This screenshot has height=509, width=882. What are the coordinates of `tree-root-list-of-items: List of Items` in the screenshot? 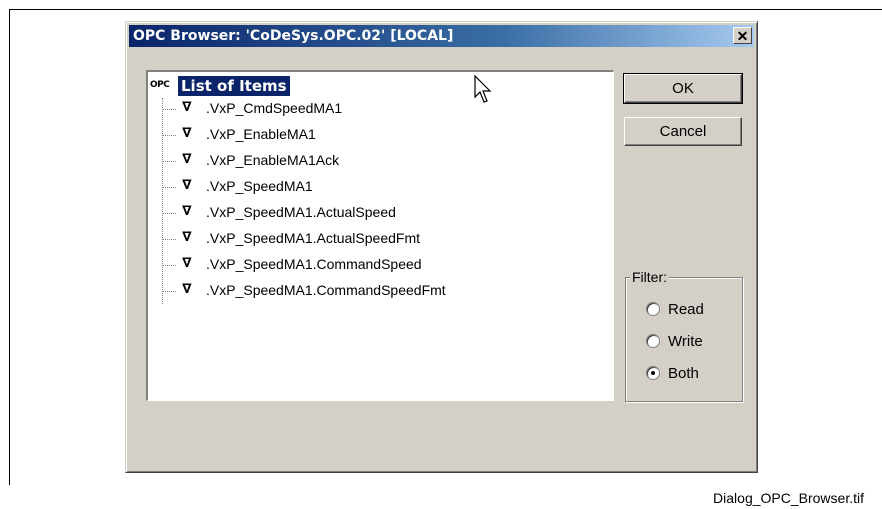 It's located at (234, 86).